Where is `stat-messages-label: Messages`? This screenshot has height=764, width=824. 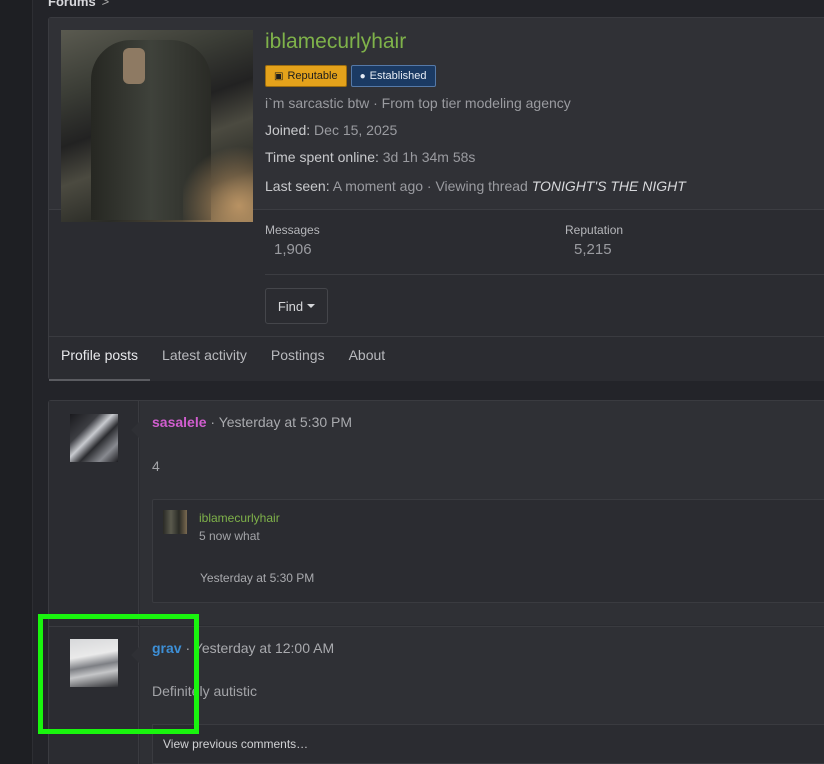 stat-messages-label: Messages is located at coordinates (292, 230).